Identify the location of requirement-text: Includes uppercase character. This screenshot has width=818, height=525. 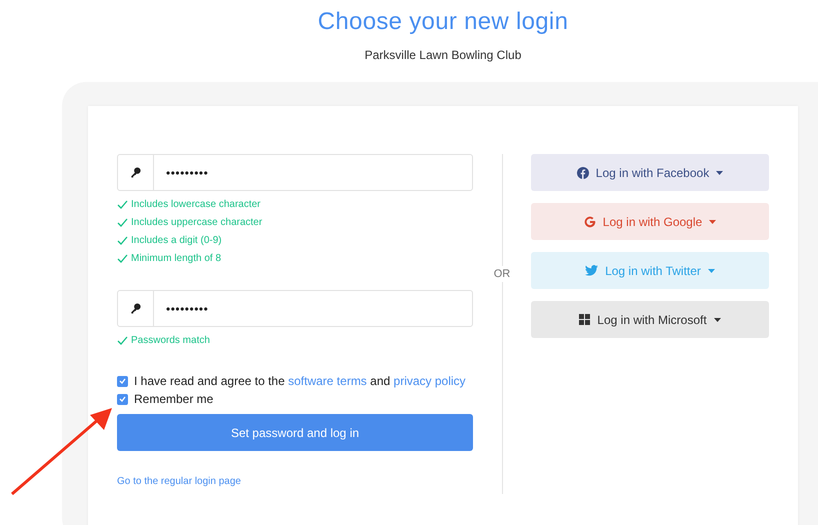
(196, 222).